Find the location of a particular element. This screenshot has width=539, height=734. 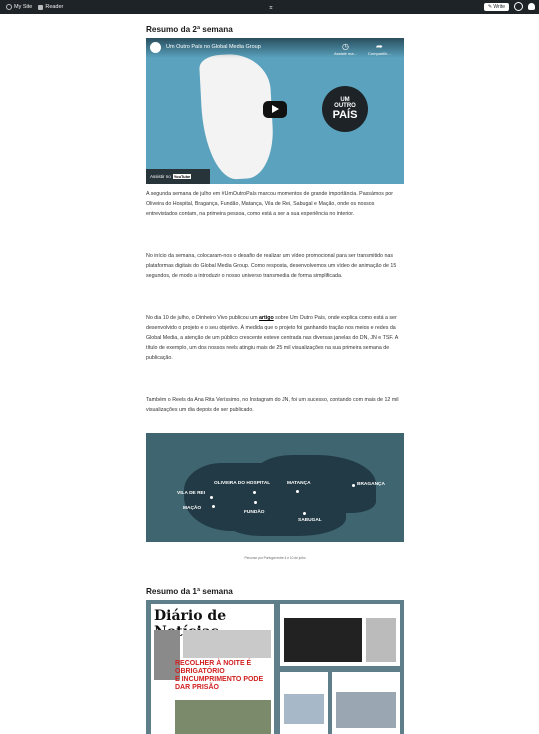

logo-line-3: PAÍS is located at coordinates (345, 115).